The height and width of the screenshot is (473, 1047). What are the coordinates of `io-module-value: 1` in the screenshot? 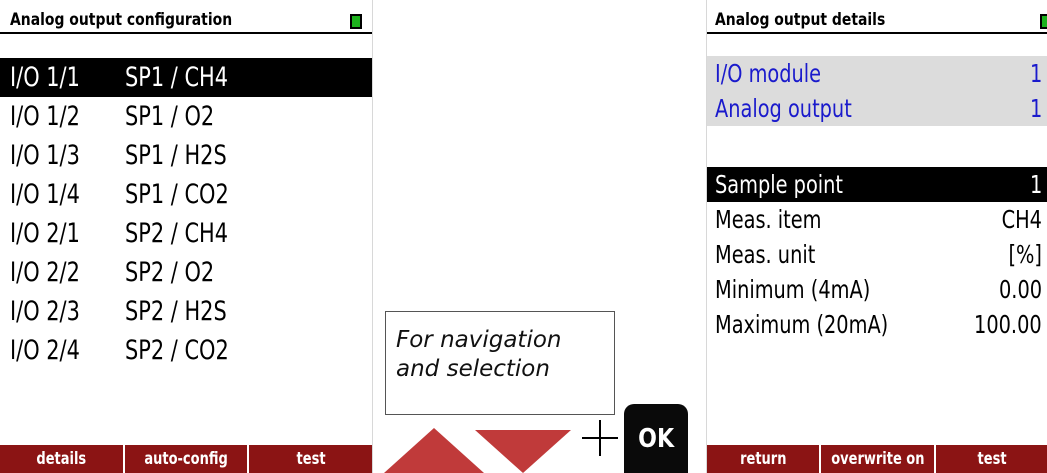 It's located at (1035, 73).